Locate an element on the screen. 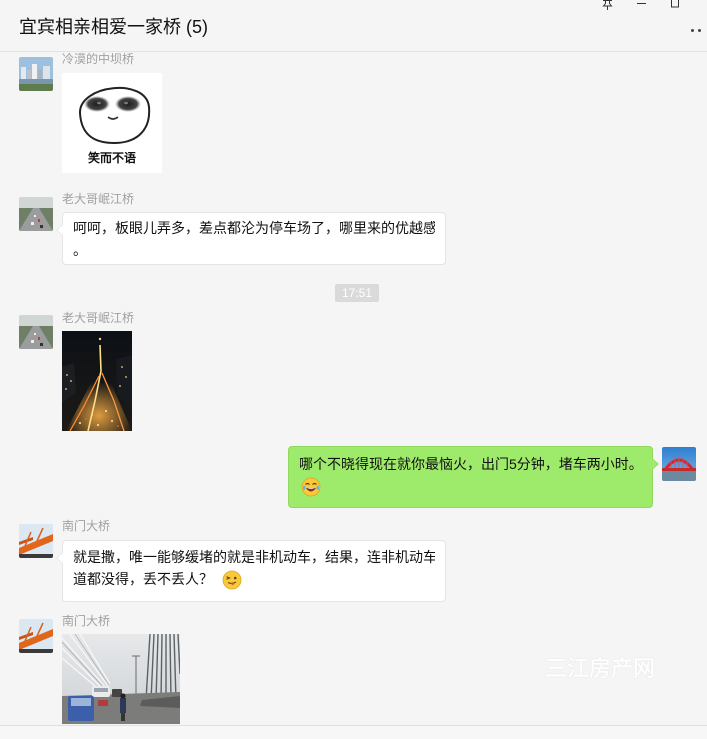 This screenshot has height=739, width=707. message-text: 哪个不晓得现在就你最恼火，出门5分钟，堵车两小时。 is located at coordinates (470, 464).